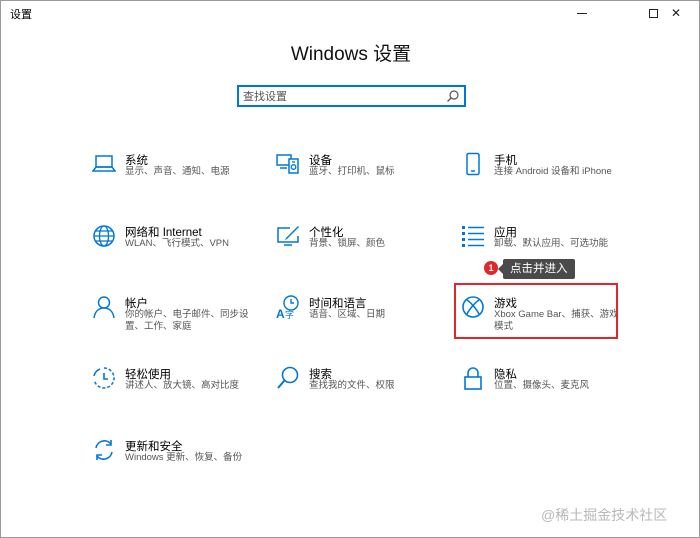 The height and width of the screenshot is (538, 700). Describe the element at coordinates (104, 163) in the screenshot. I see `laptop-icon` at that location.